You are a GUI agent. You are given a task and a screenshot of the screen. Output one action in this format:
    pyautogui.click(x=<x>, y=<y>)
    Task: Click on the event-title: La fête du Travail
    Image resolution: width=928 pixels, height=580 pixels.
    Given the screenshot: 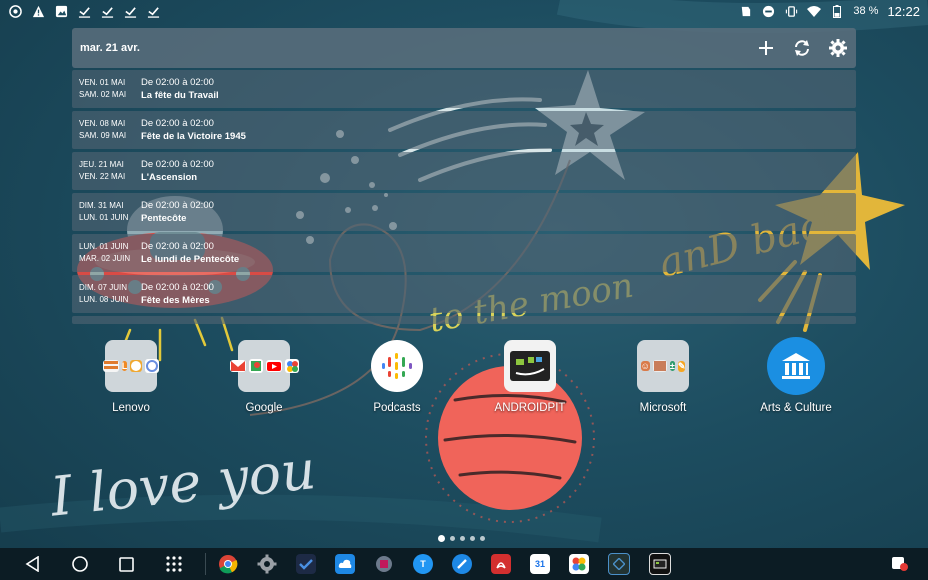 What is the action you would take?
    pyautogui.click(x=180, y=95)
    